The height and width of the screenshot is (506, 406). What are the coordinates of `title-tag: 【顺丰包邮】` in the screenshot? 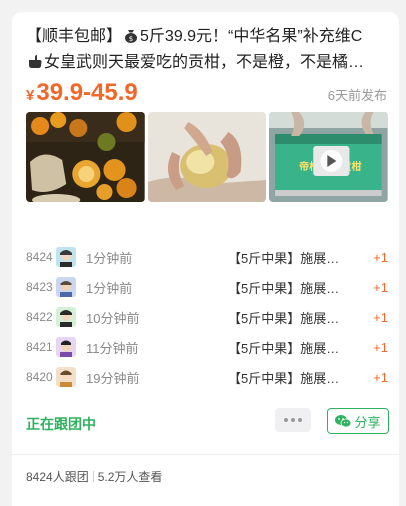 It's located at (74, 36).